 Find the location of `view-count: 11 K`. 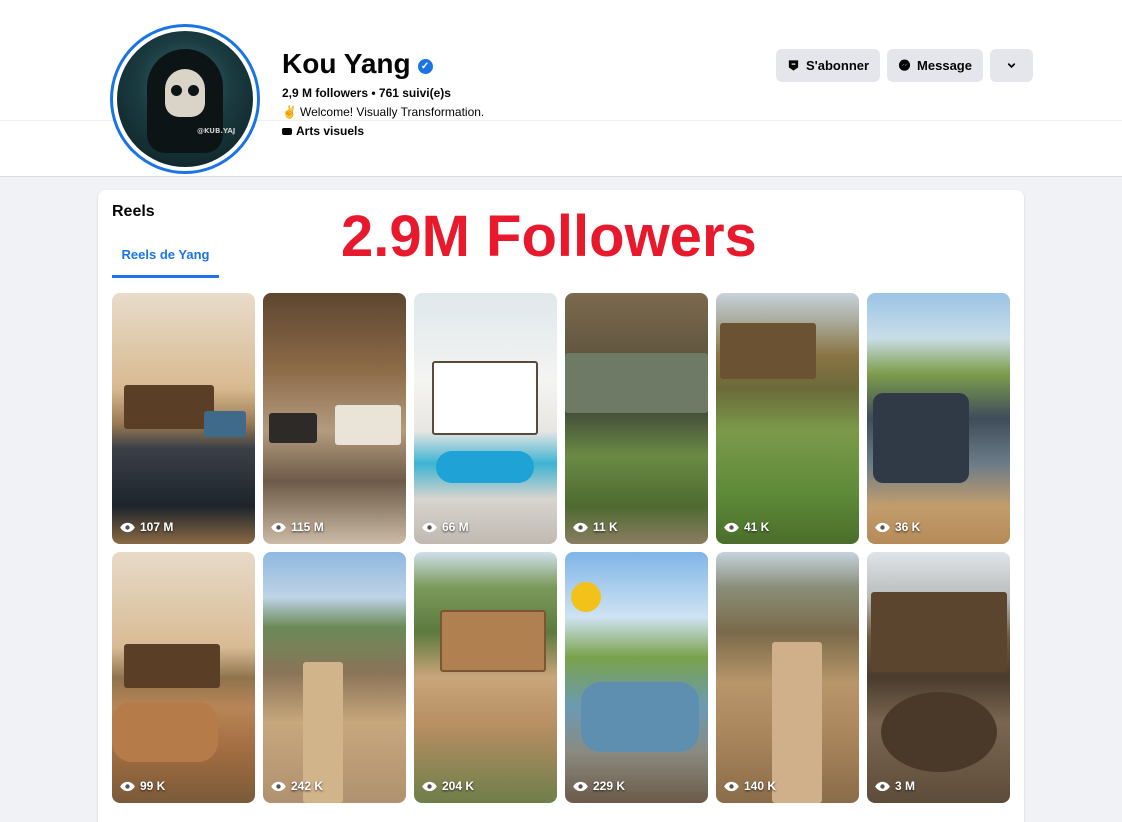

view-count: 11 K is located at coordinates (595, 527).